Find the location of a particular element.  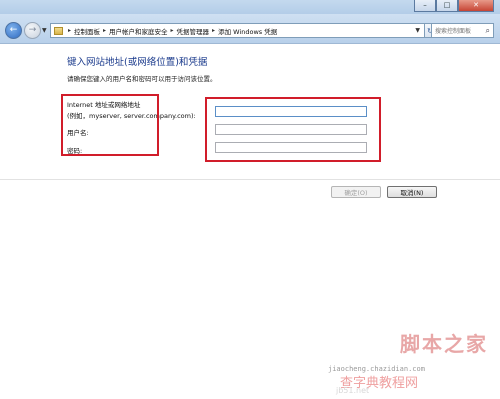

search-input: 搜索控制面板 ⌕ is located at coordinates (462, 30).